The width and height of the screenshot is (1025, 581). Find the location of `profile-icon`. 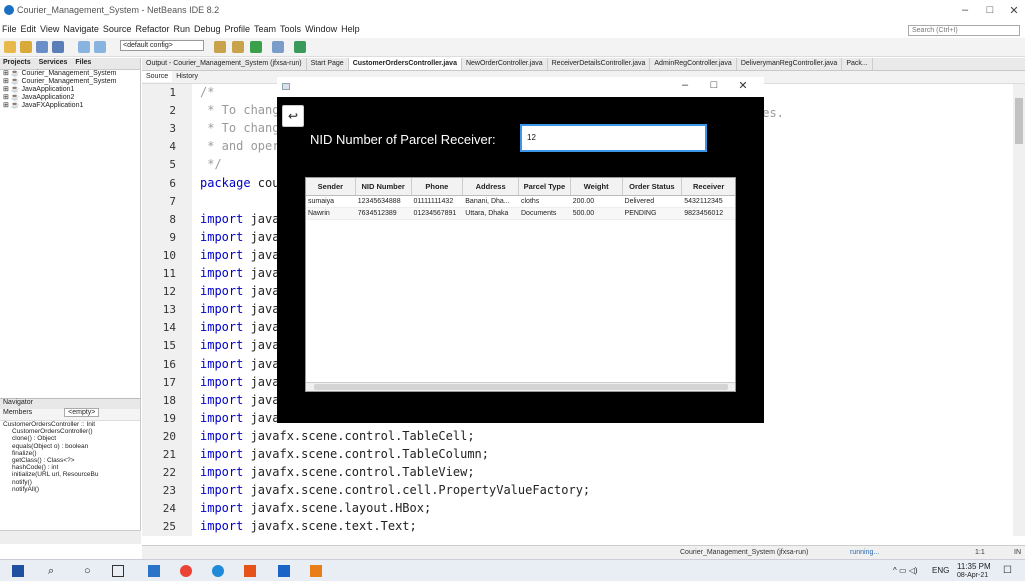

profile-icon is located at coordinates (300, 47).